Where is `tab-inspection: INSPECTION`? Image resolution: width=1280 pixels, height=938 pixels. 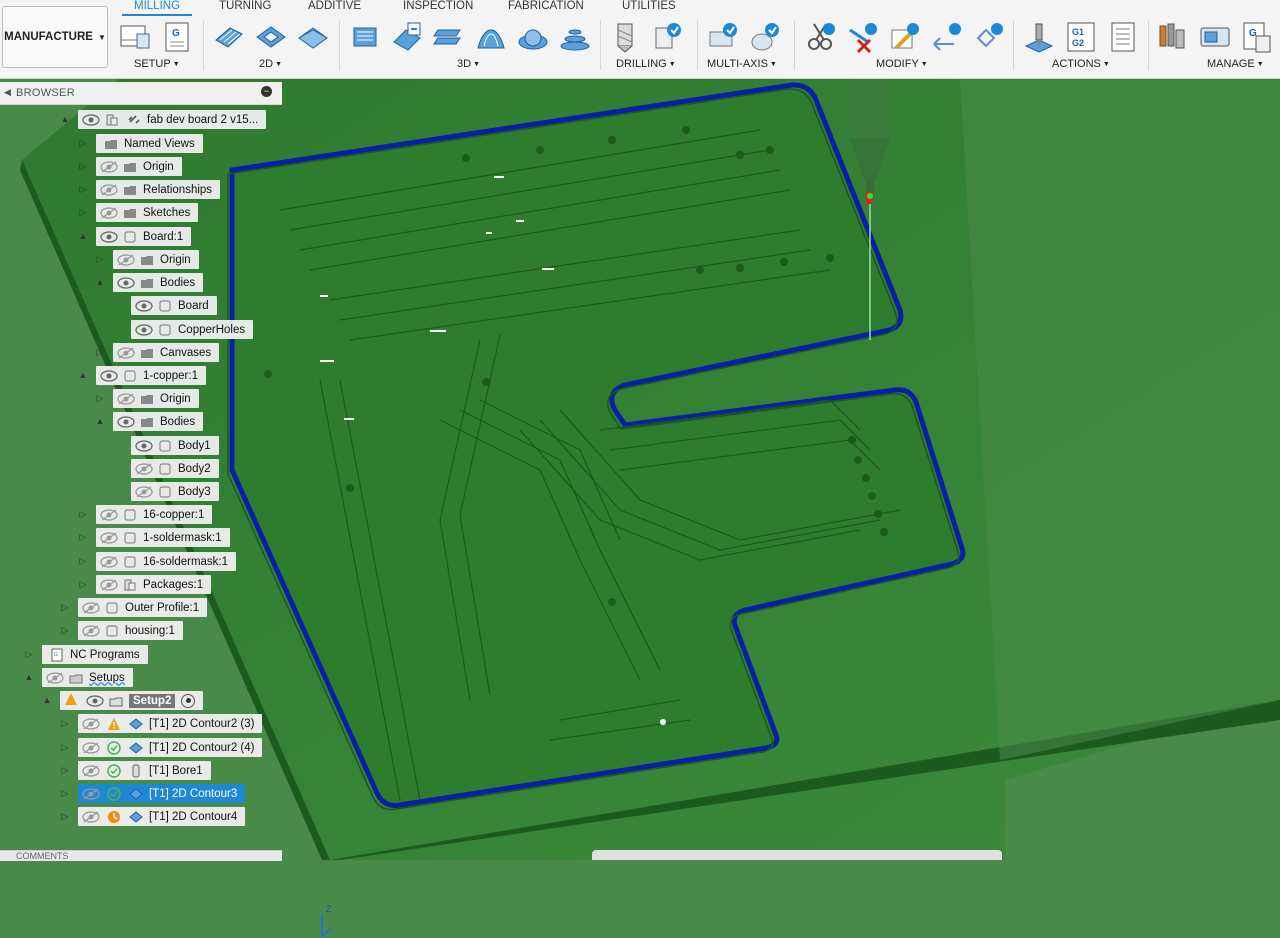
tab-inspection: INSPECTION is located at coordinates (438, 7).